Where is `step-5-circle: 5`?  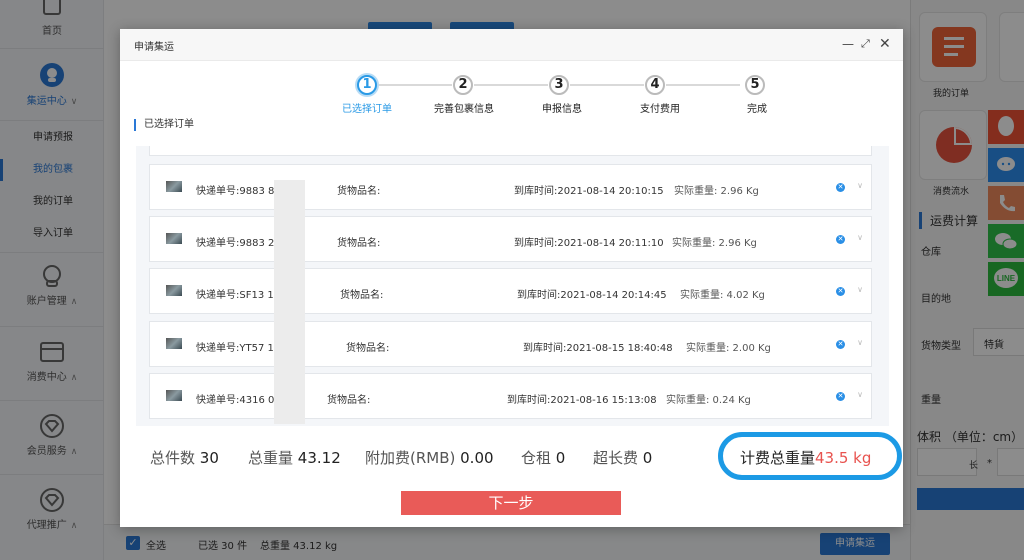 step-5-circle: 5 is located at coordinates (755, 85).